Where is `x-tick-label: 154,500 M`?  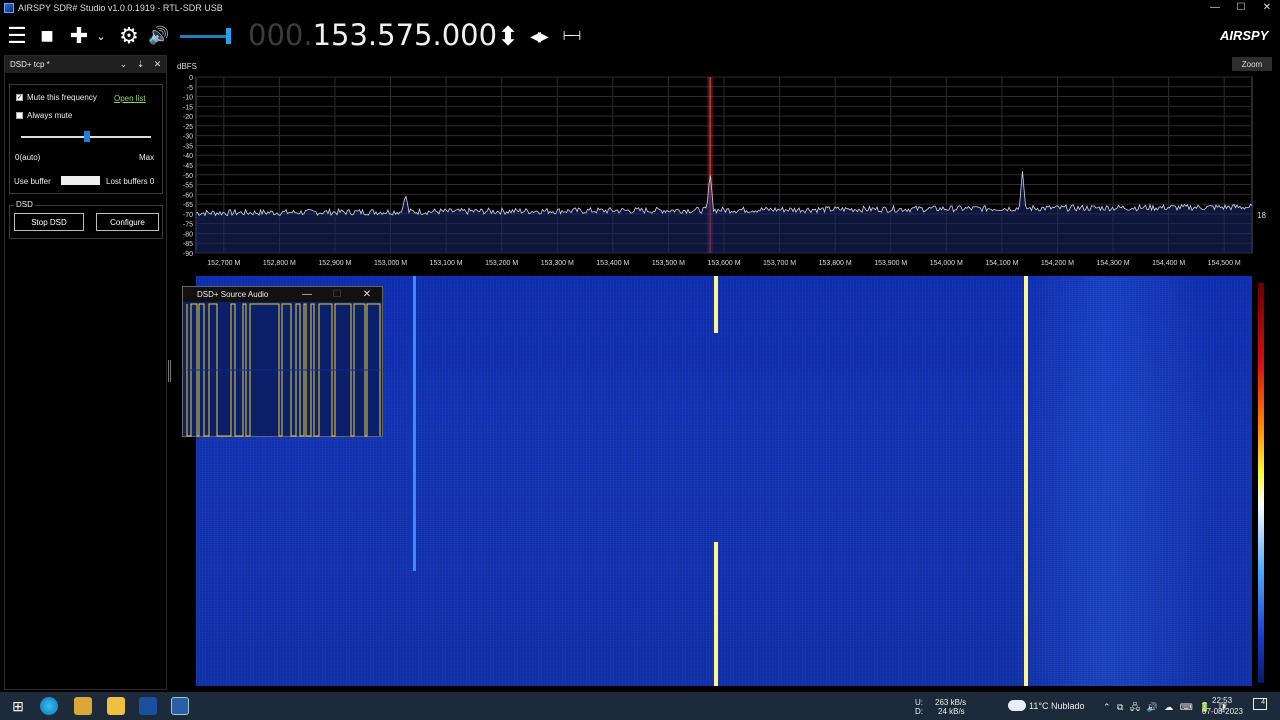 x-tick-label: 154,500 M is located at coordinates (1224, 263).